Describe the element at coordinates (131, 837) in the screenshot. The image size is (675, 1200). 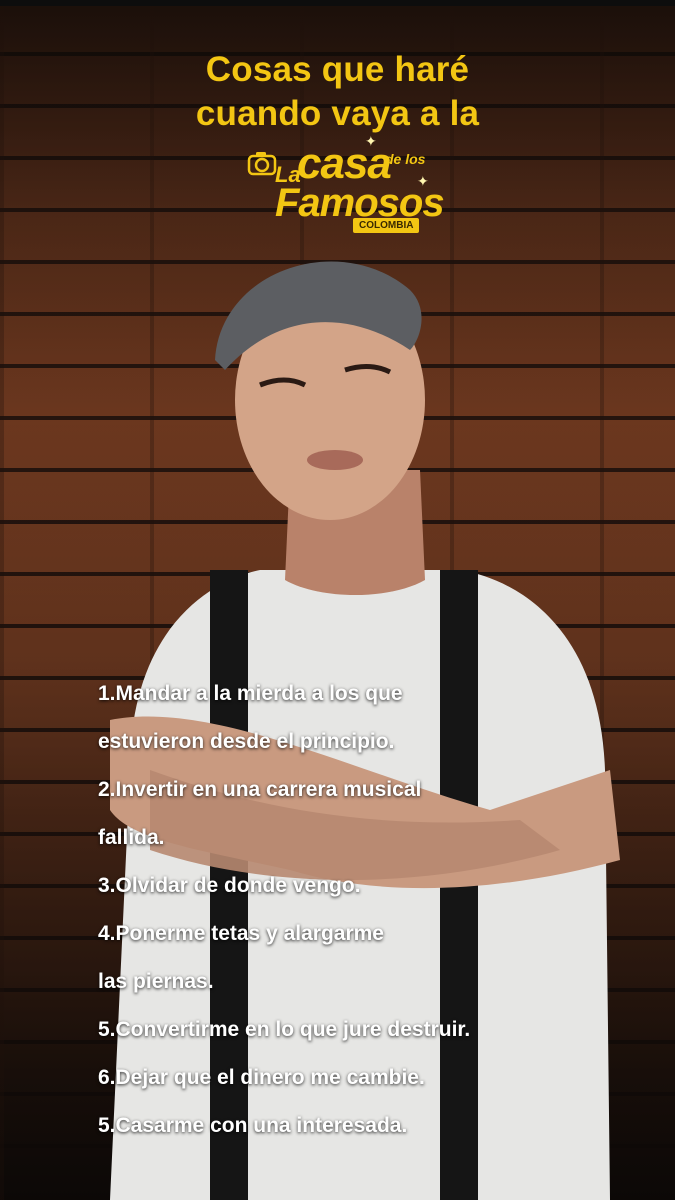
I see `list-item: fallida.` at that location.